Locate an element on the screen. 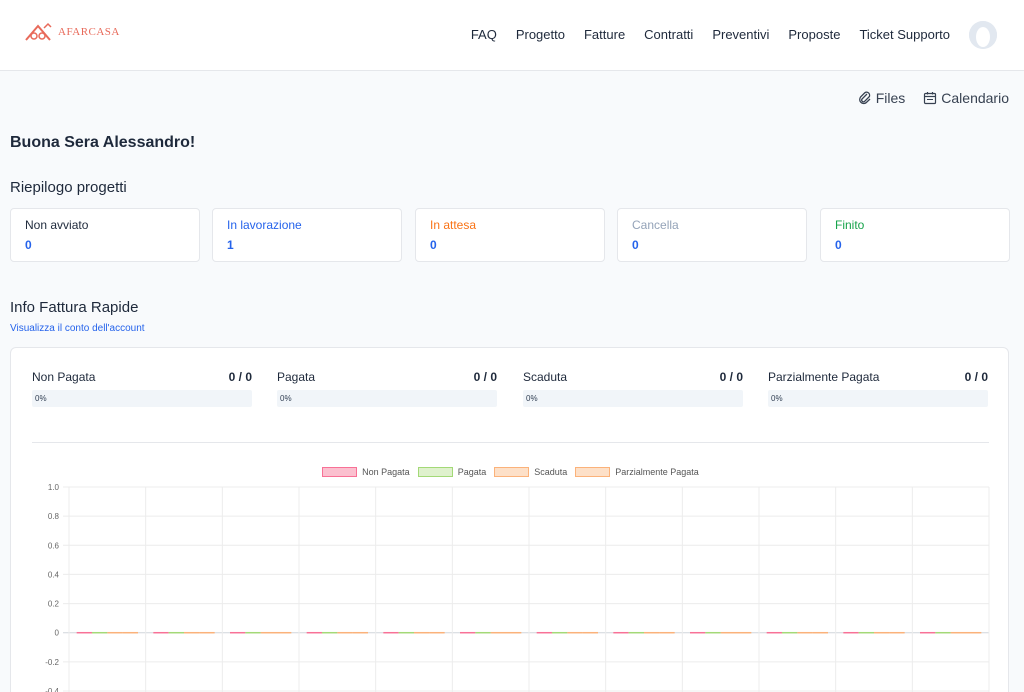  status-value: 1 is located at coordinates (230, 245).